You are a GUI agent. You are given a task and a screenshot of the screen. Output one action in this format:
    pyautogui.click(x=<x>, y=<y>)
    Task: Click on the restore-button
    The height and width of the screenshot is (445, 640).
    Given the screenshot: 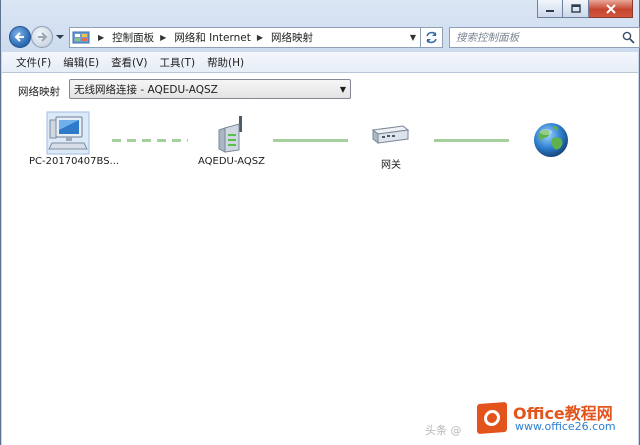 What is the action you would take?
    pyautogui.click(x=576, y=9)
    